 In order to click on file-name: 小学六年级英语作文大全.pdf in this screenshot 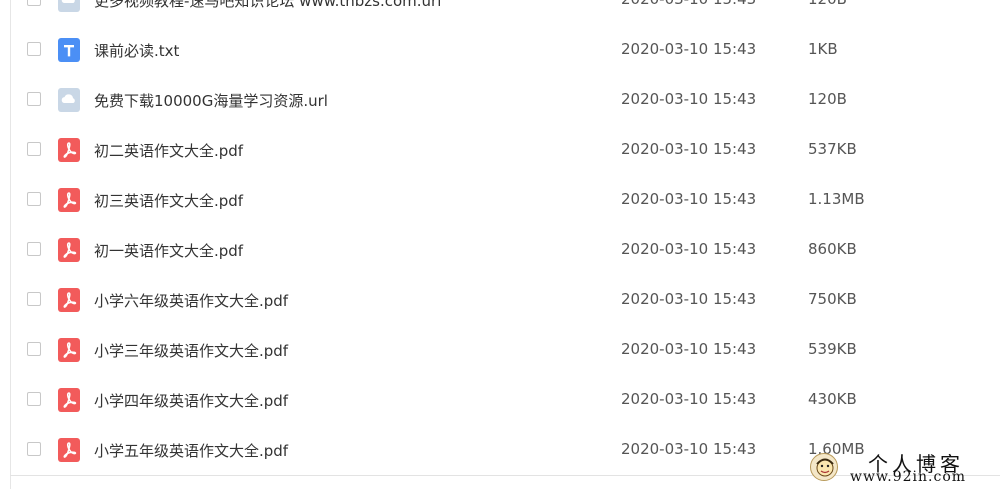, I will do `click(191, 300)`.